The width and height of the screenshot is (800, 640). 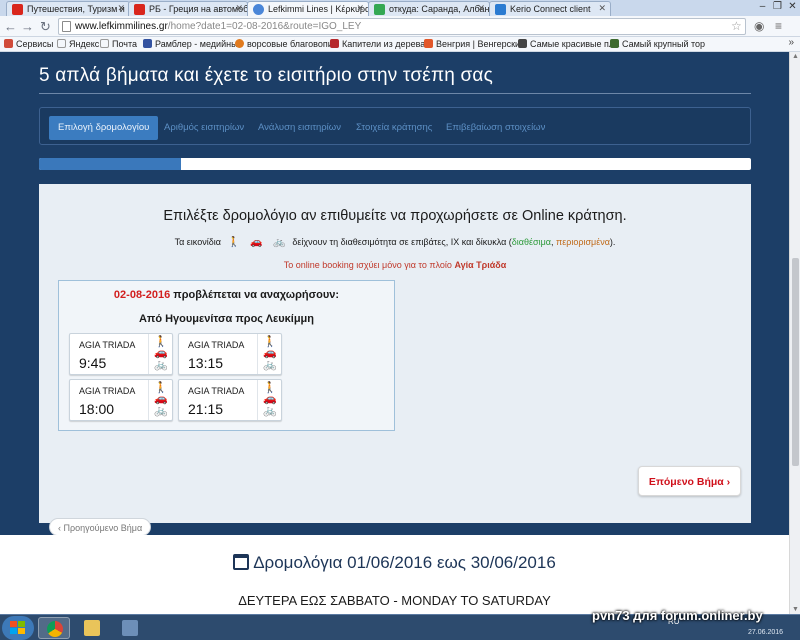 What do you see at coordinates (474, 44) in the screenshot?
I see `bookmark-hungary: Венгрия | Венгерский` at bounding box center [474, 44].